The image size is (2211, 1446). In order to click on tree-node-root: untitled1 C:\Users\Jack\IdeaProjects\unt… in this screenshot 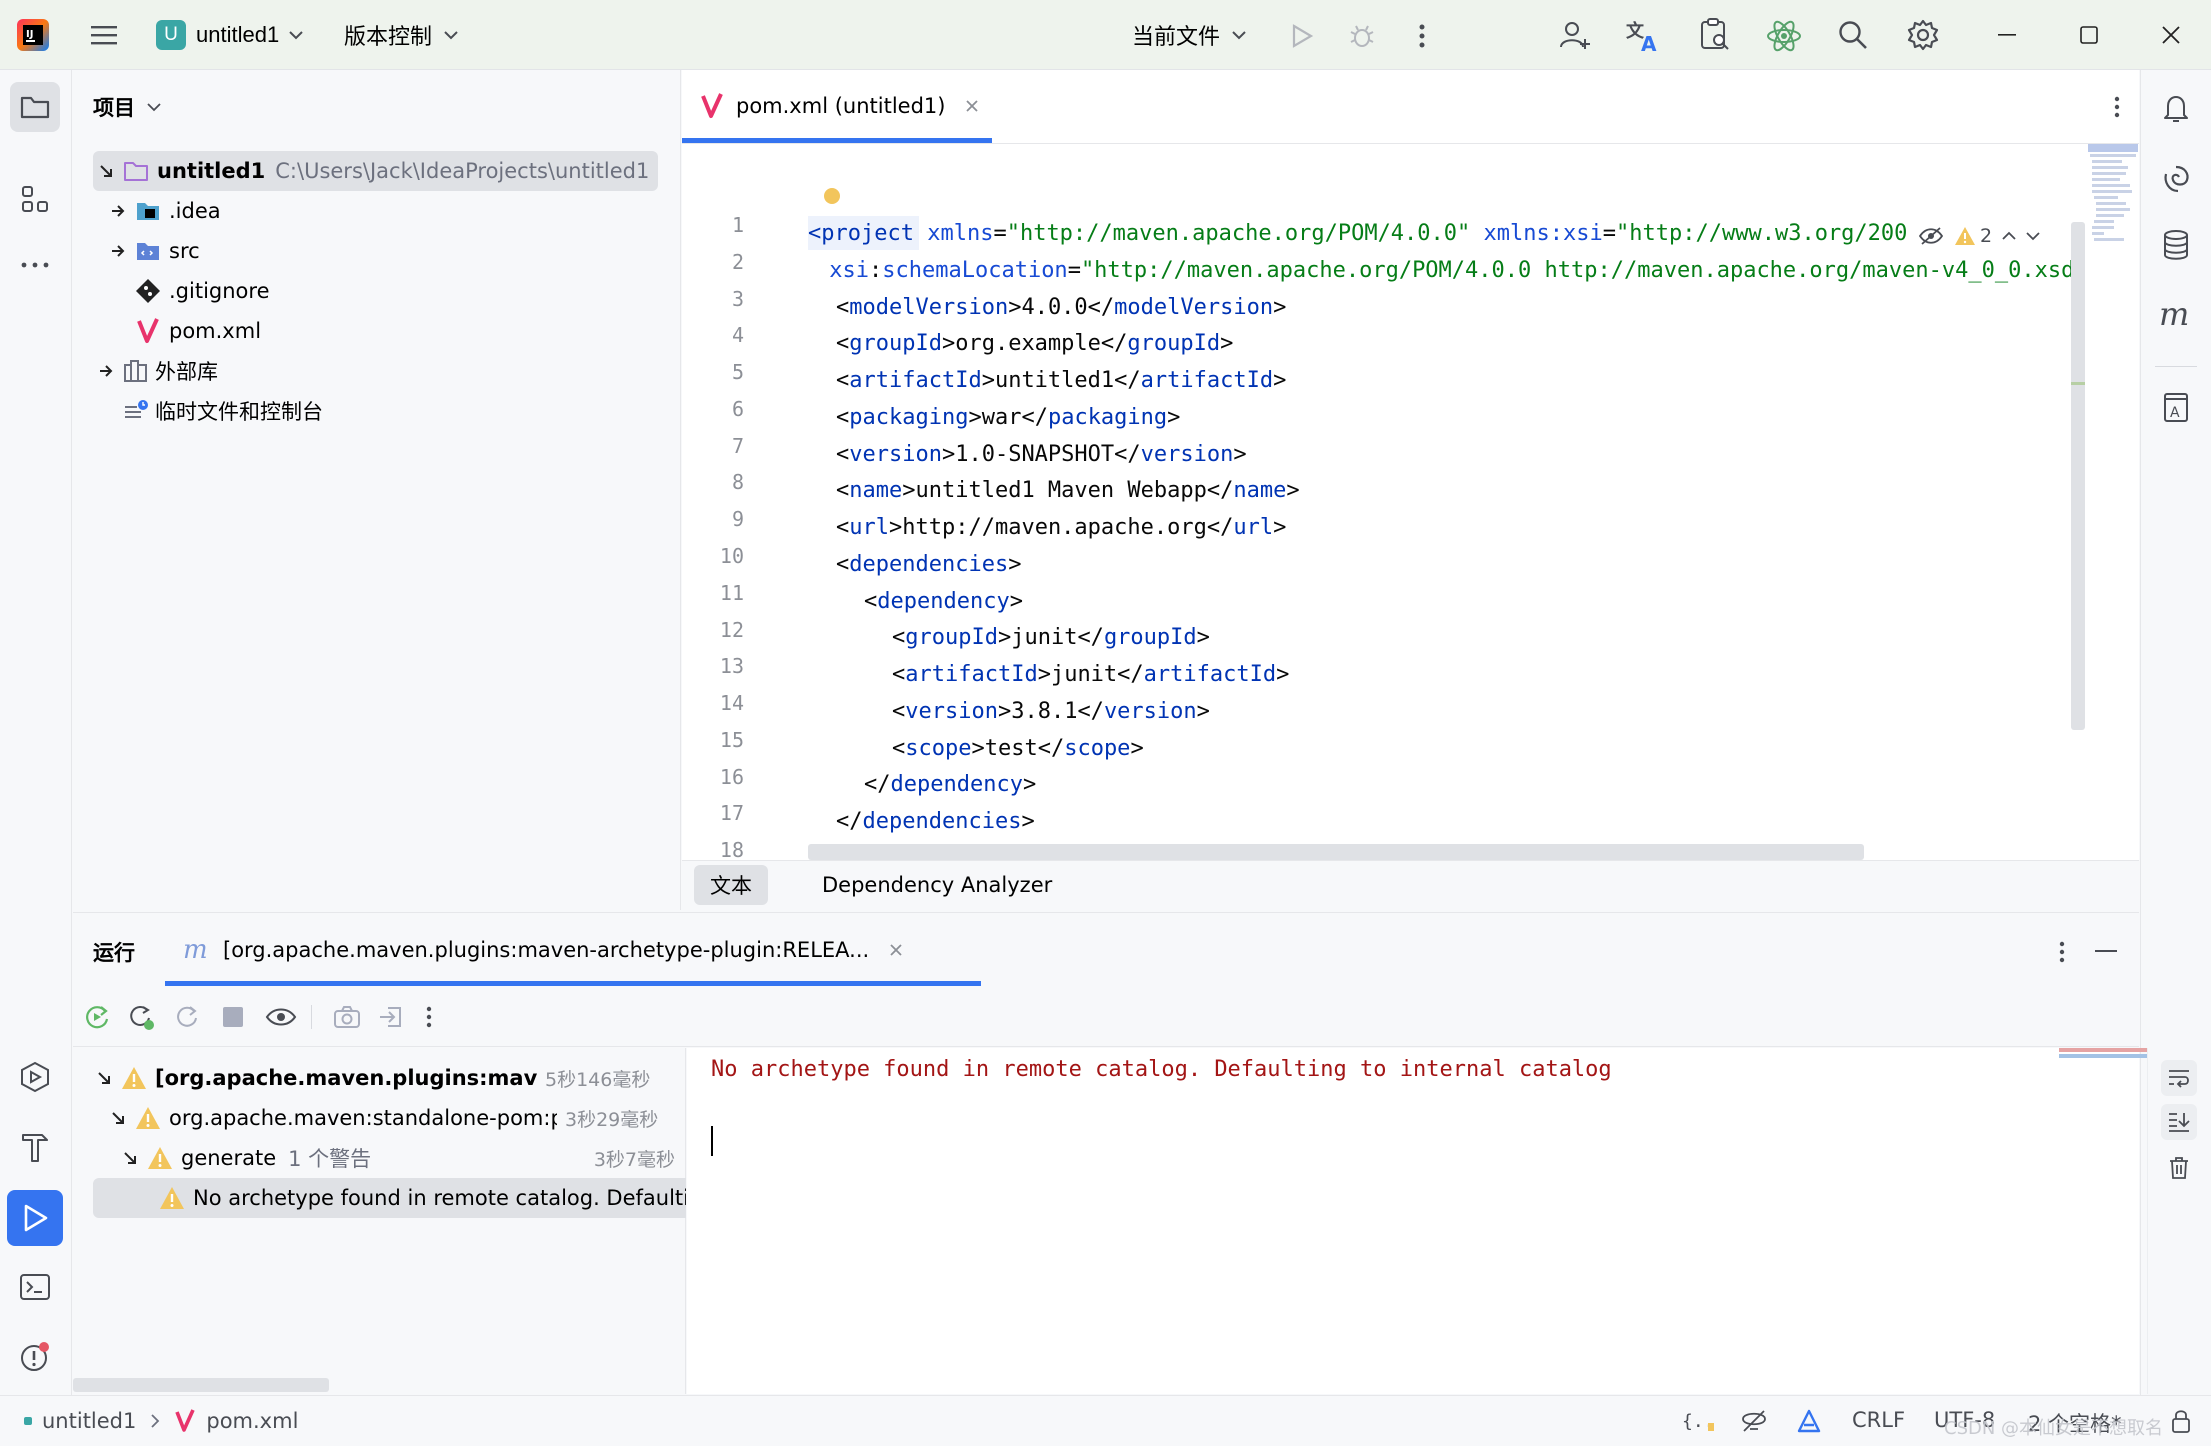, I will do `click(373, 171)`.